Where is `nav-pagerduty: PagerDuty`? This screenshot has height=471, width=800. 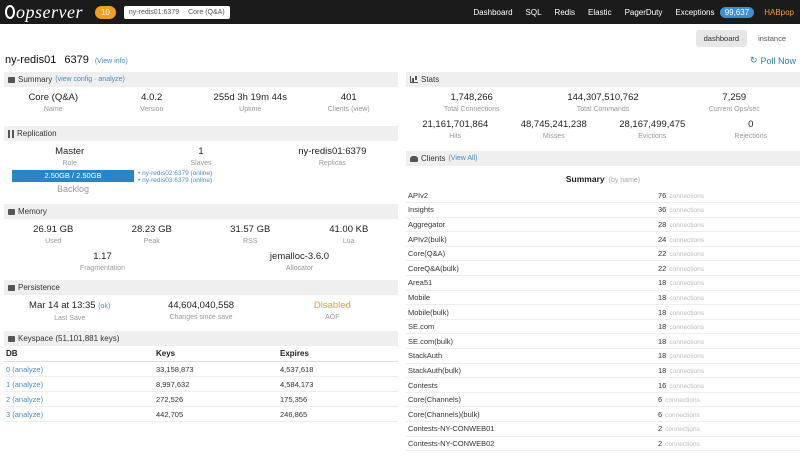
nav-pagerduty: PagerDuty is located at coordinates (644, 12).